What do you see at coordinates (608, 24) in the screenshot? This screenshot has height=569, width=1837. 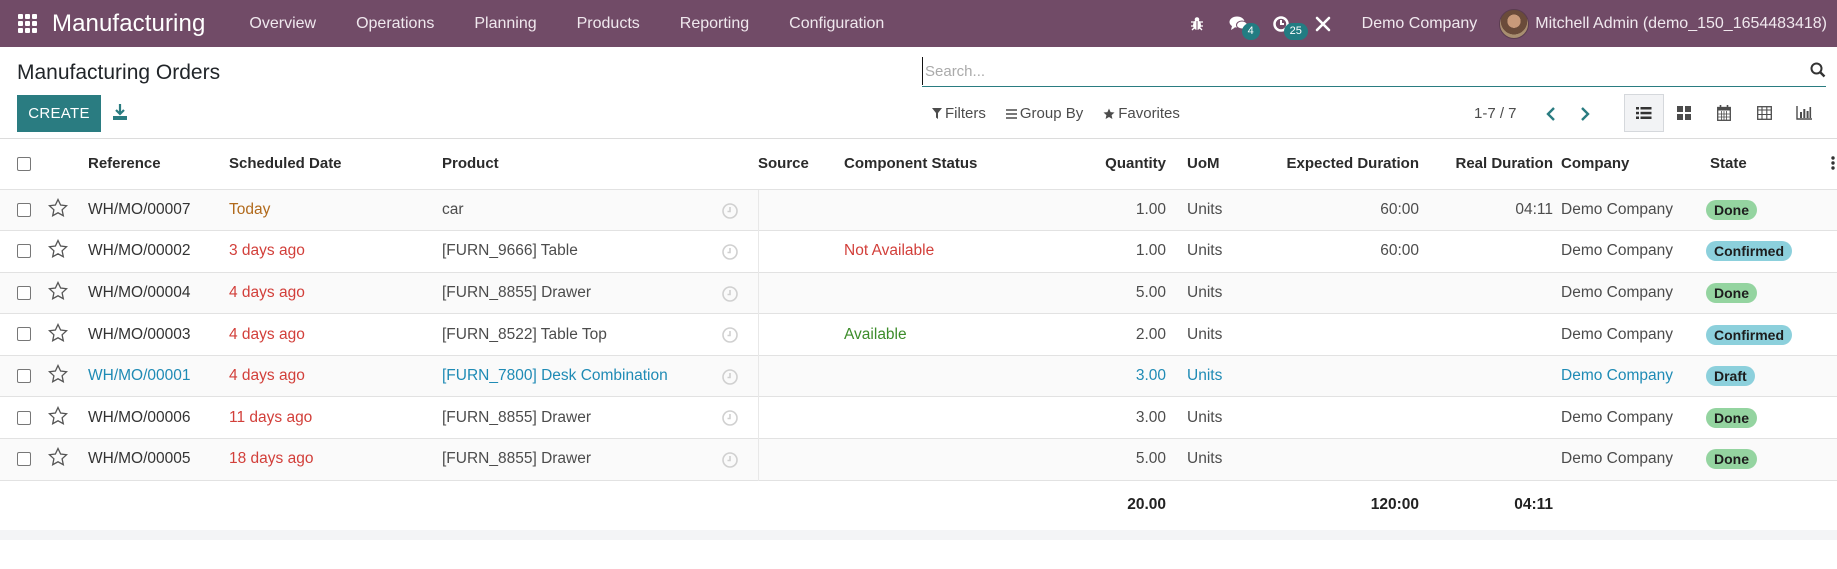 I see `menu-products: Products` at bounding box center [608, 24].